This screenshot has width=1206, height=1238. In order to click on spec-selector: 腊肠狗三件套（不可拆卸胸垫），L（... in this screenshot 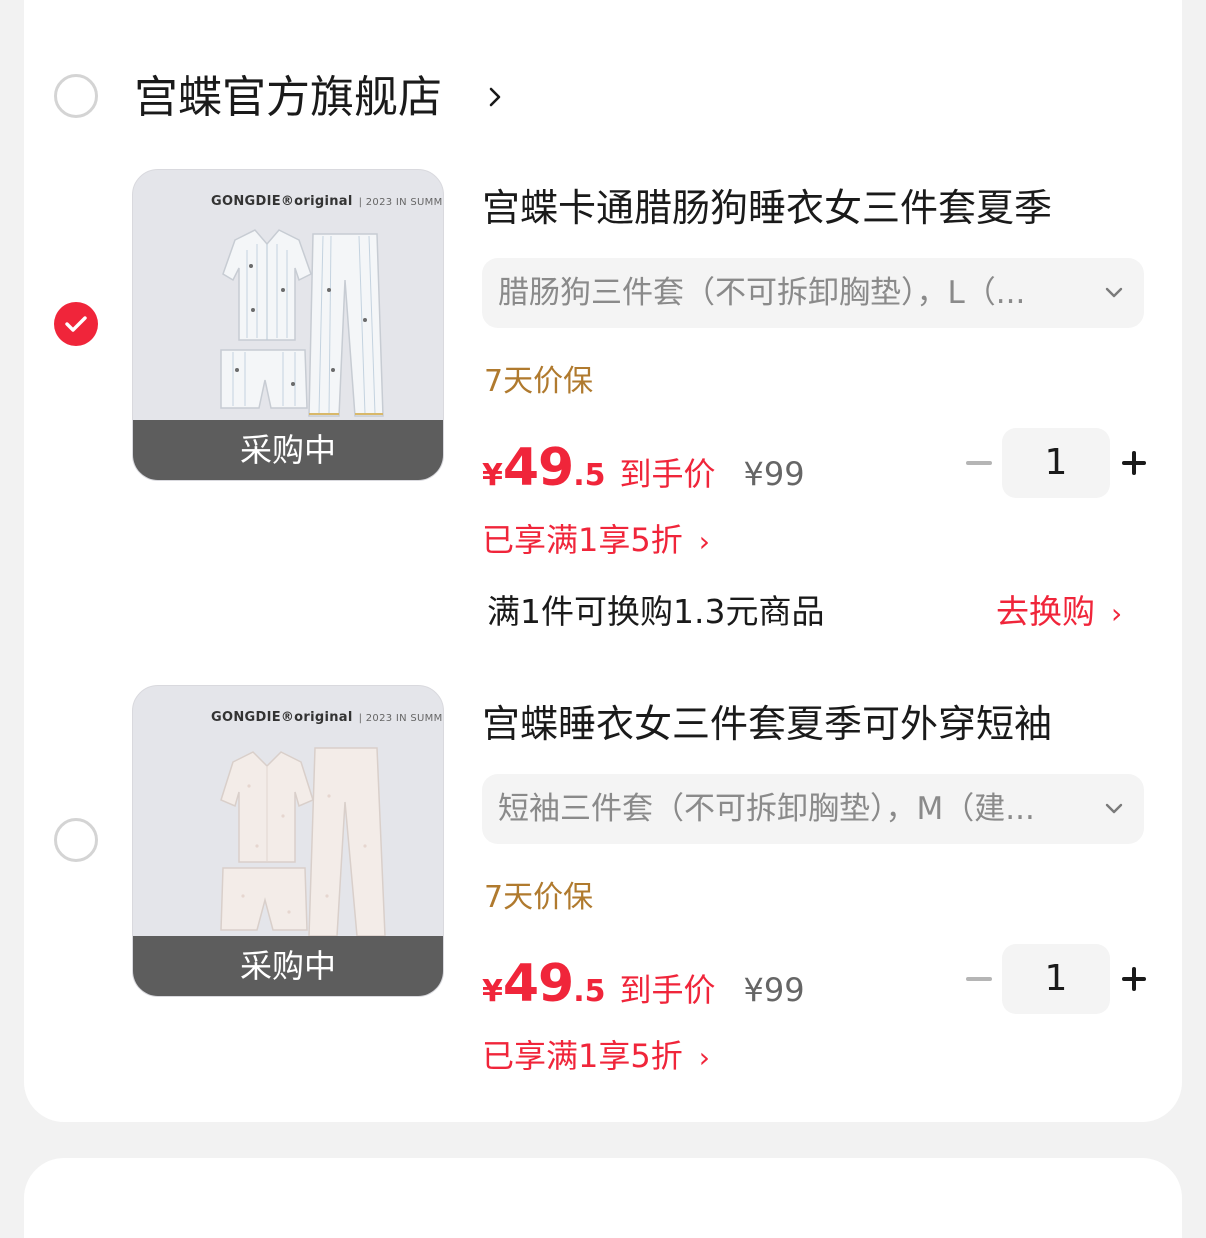, I will do `click(813, 293)`.